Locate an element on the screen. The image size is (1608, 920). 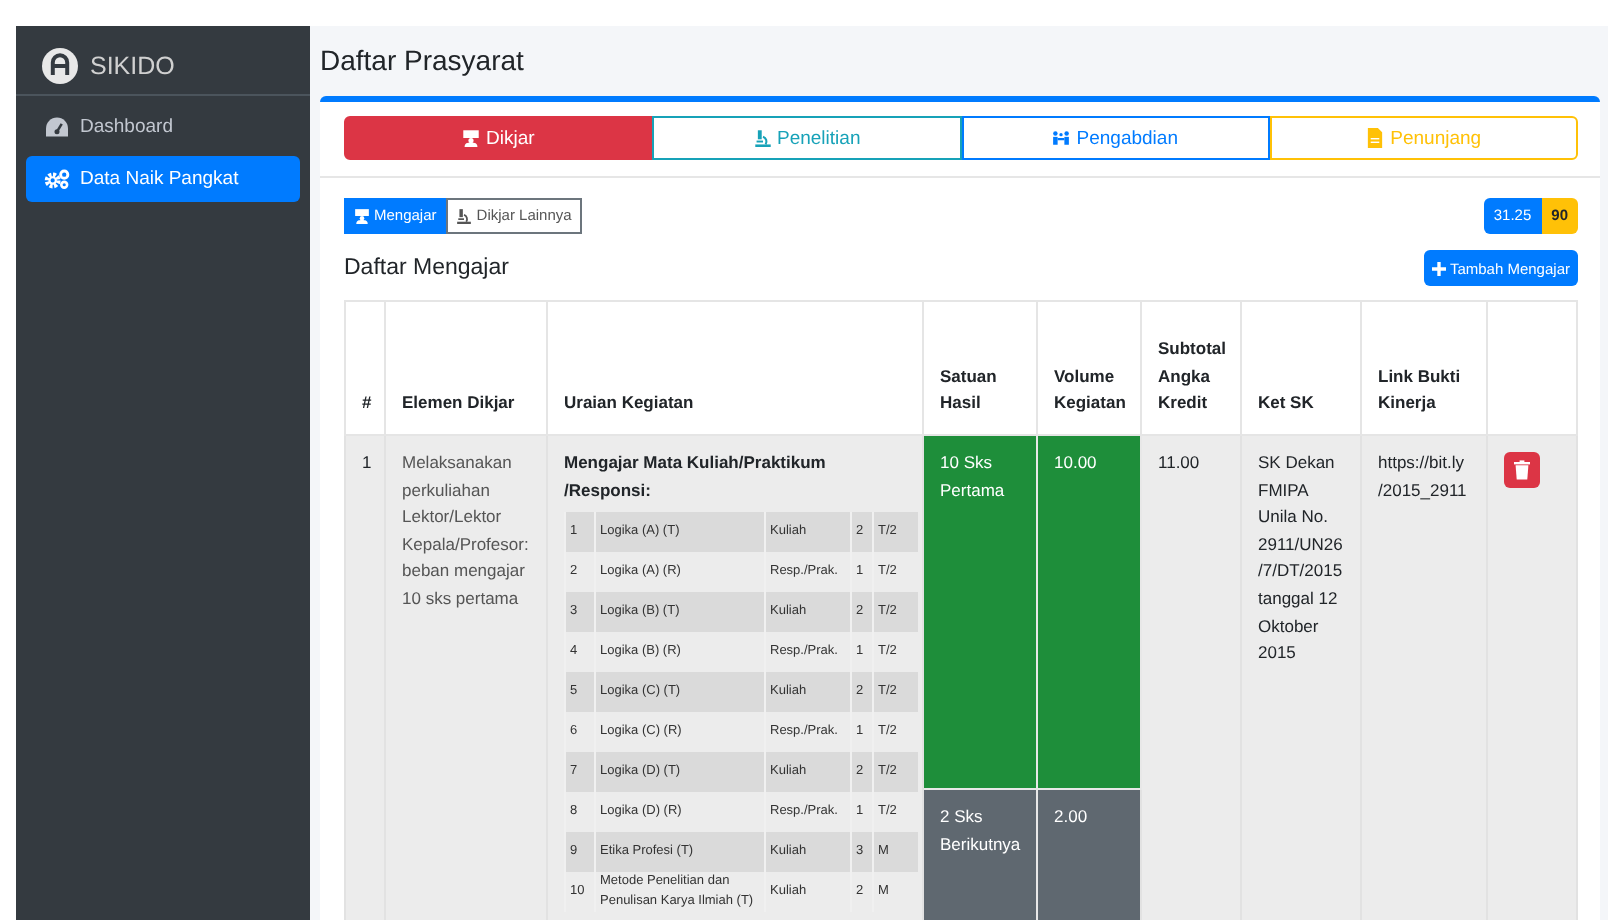
tab: Pengabdian is located at coordinates (1115, 138).